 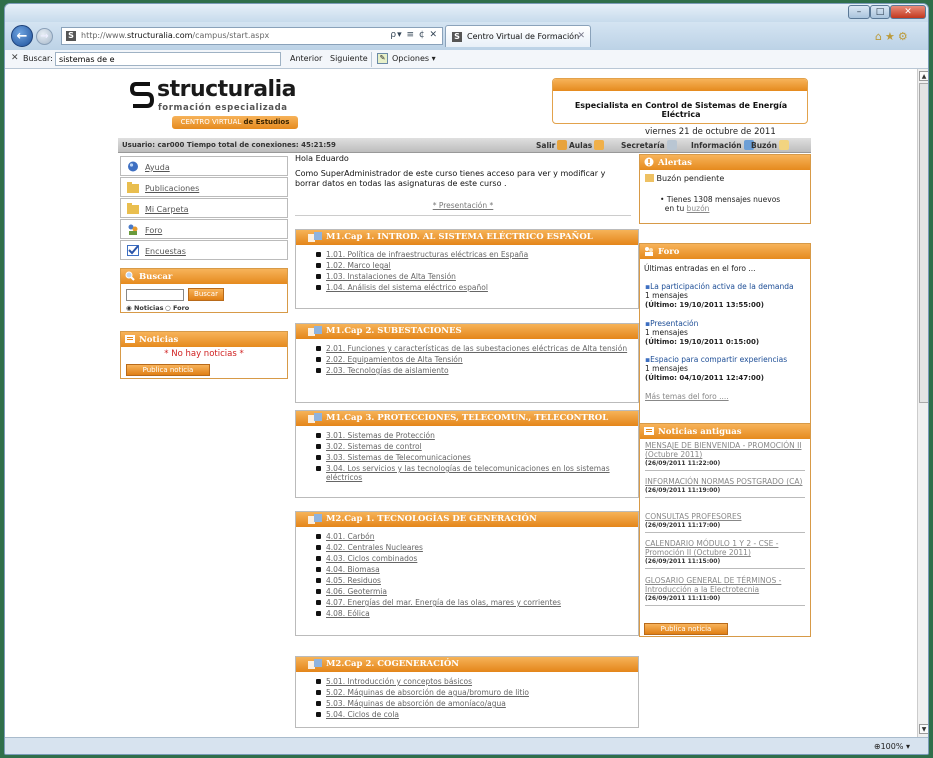 What do you see at coordinates (859, 12) in the screenshot?
I see `minimize-button: –` at bounding box center [859, 12].